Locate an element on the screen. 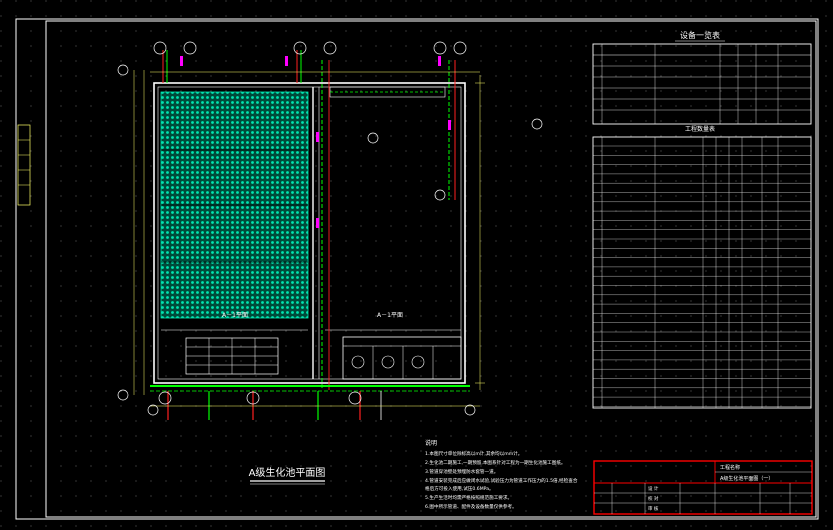 This screenshot has width=833, height=530. quantity-table-title: 工程数量表 is located at coordinates (700, 129).